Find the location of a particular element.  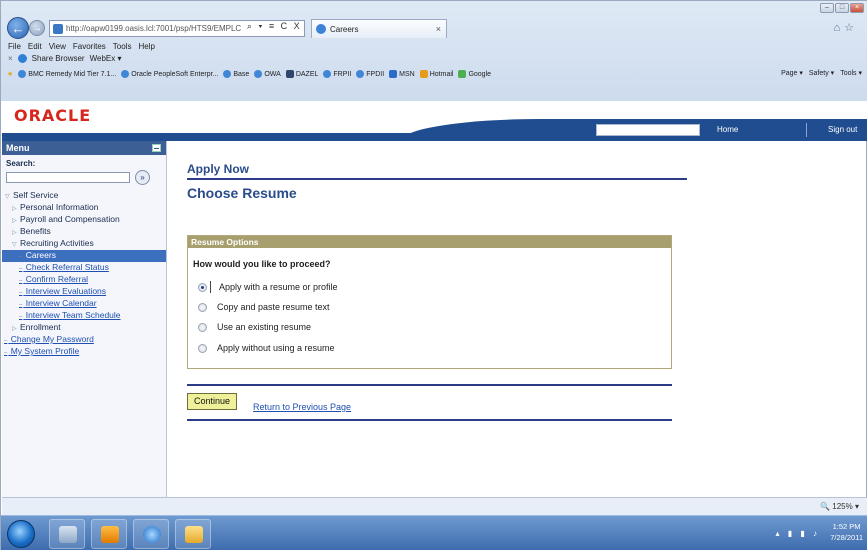

favorite-link: FRPII is located at coordinates (337, 74).